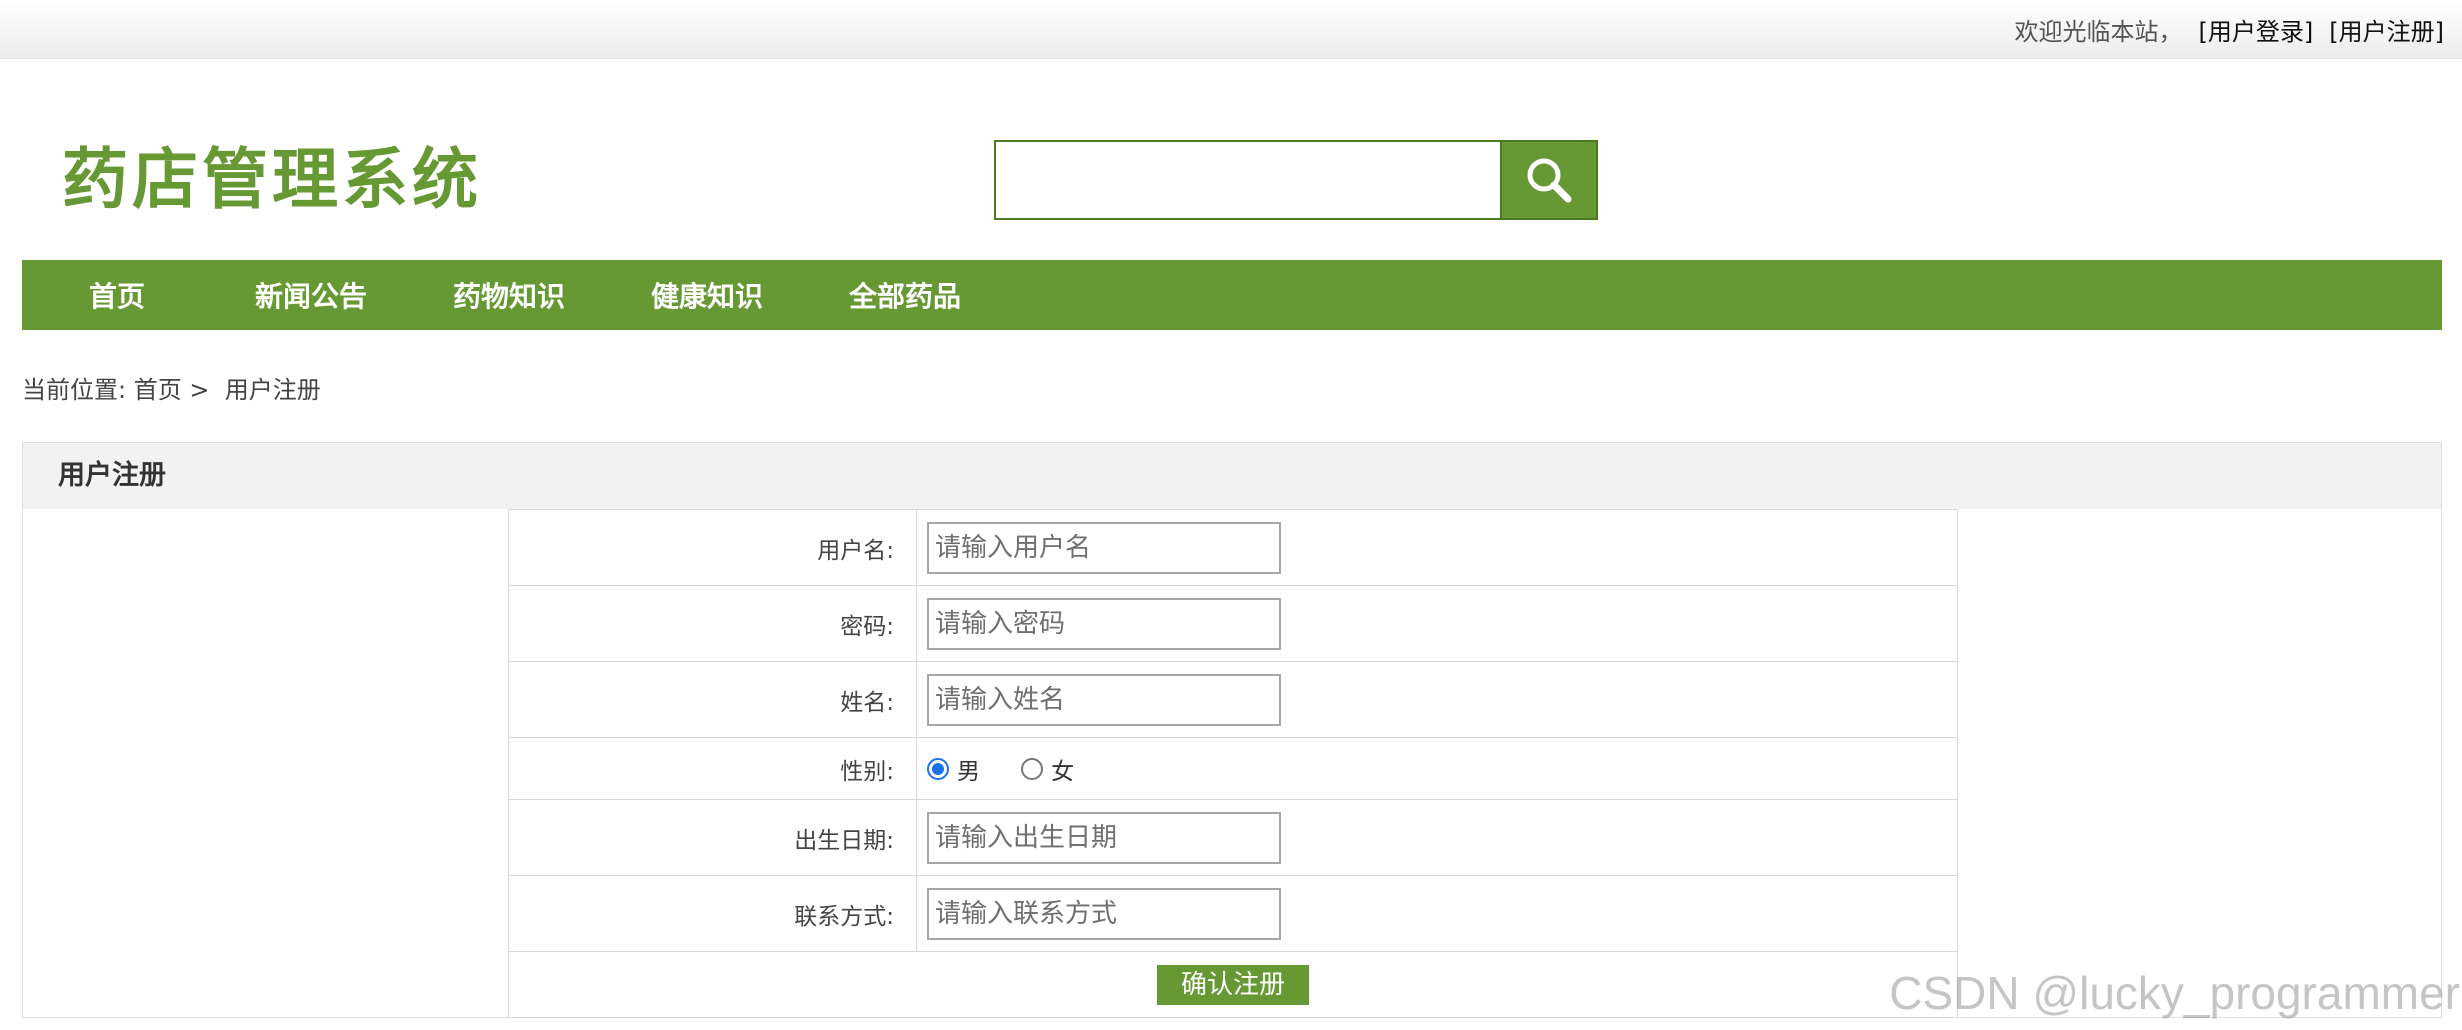 The image size is (2462, 1030). I want to click on form-row-birthdate: 出生日期:, so click(1233, 837).